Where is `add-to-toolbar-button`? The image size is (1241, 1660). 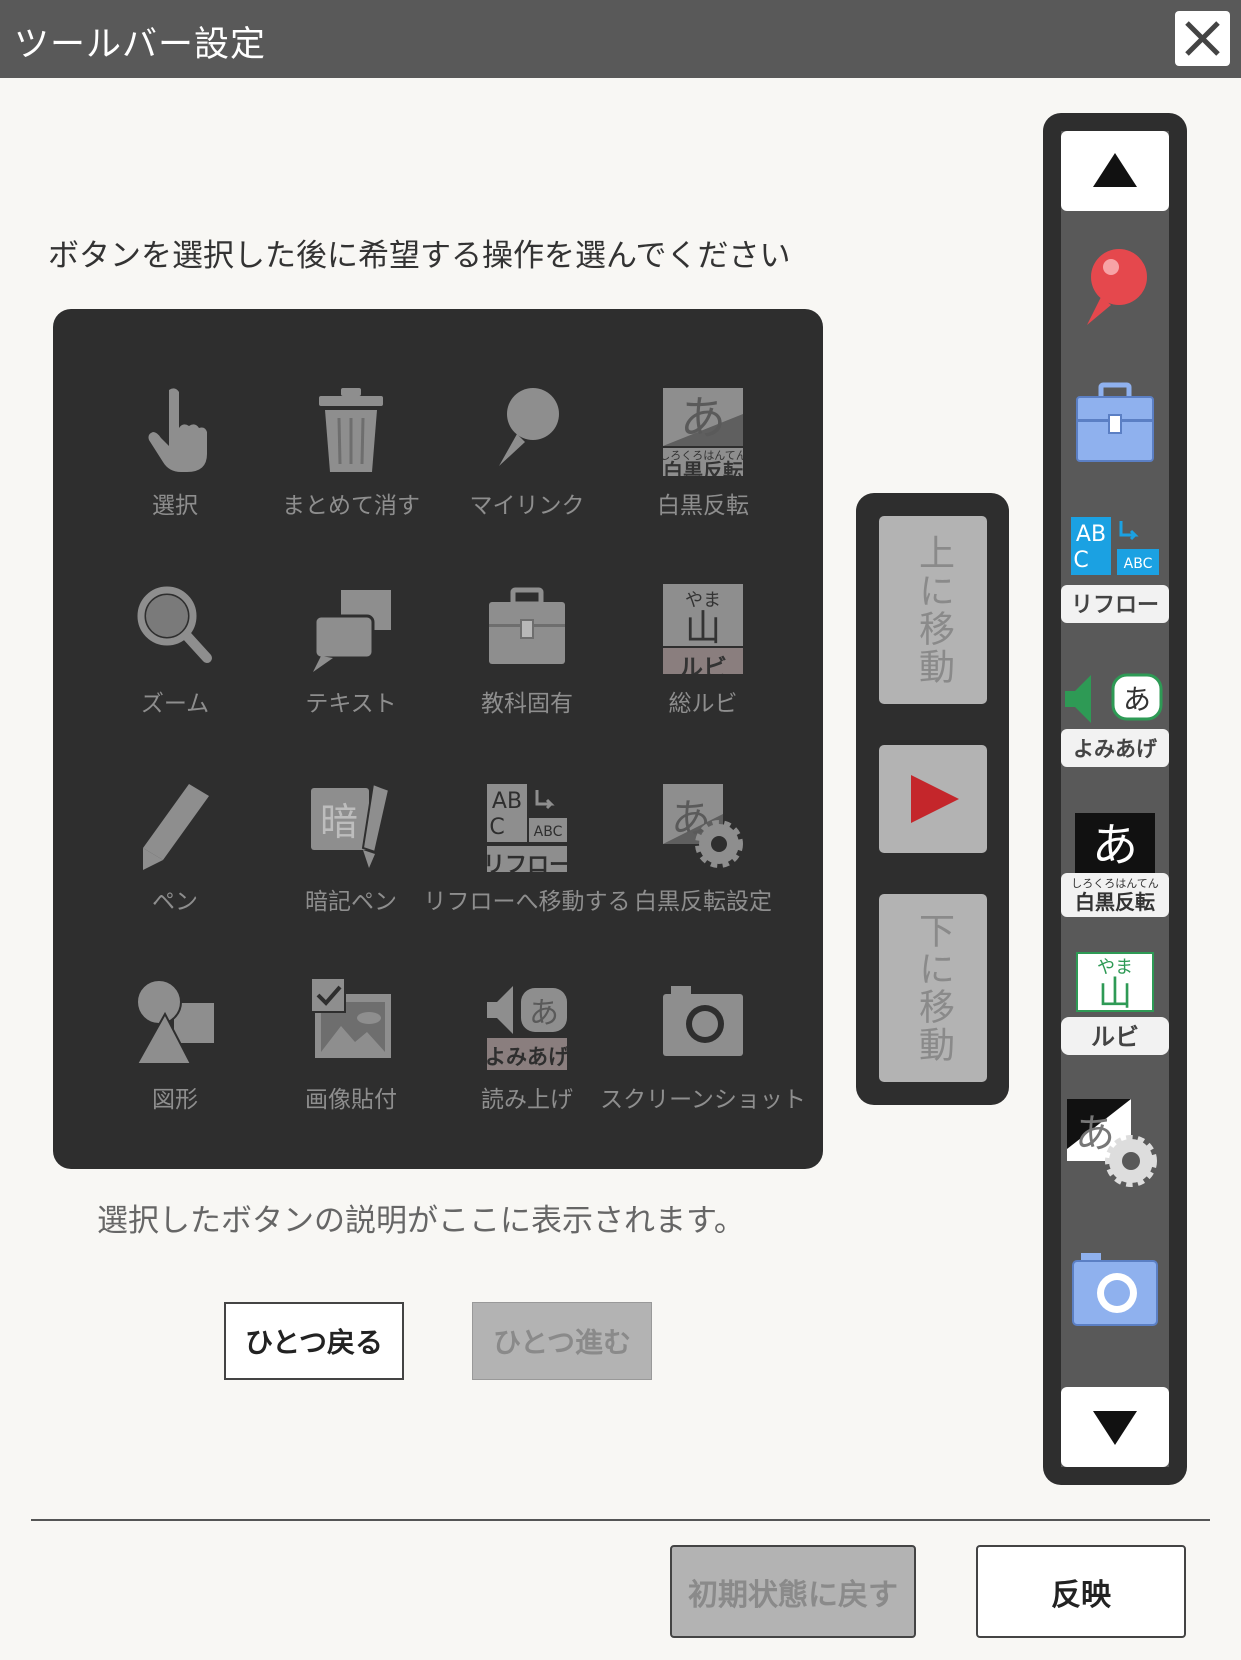 add-to-toolbar-button is located at coordinates (933, 799).